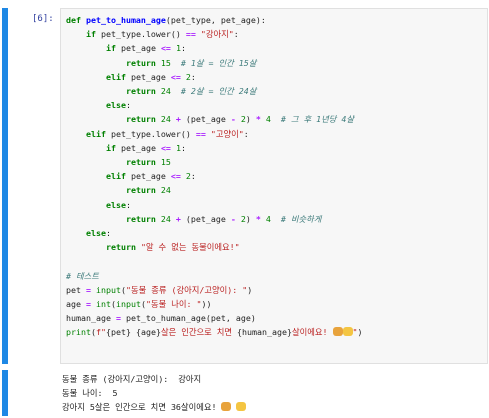 Image resolution: width=489 pixels, height=418 pixels. I want to click on code-line: age = int(input("동물 나이: ")), so click(138, 304).